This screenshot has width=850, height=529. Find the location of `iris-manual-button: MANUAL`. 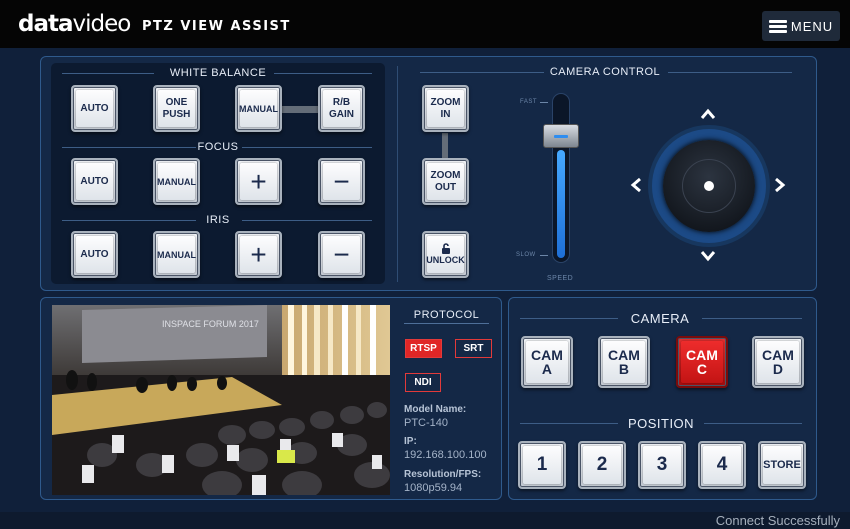

iris-manual-button: MANUAL is located at coordinates (176, 254).